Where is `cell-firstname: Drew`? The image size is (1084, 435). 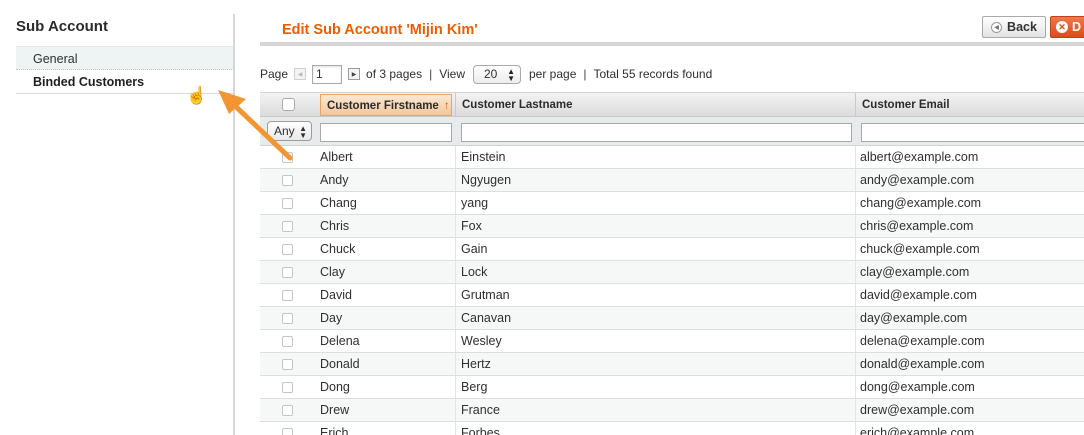 cell-firstname: Drew is located at coordinates (335, 410).